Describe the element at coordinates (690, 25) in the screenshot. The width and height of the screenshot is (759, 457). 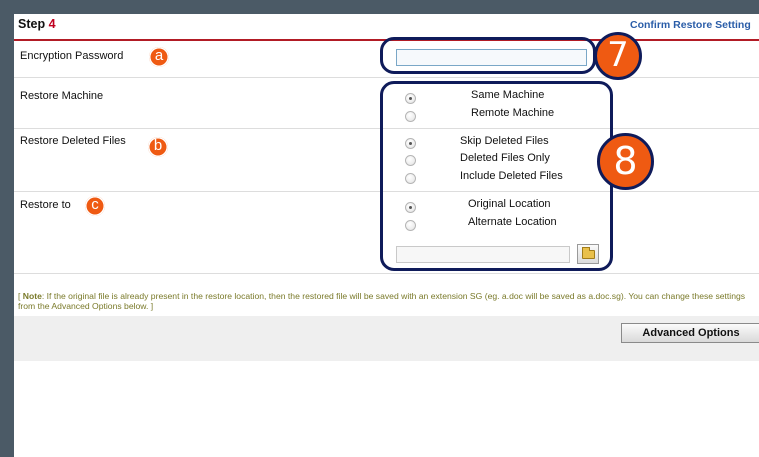
I see `confirm-restore-settings-link: Confirm Restore Setting` at that location.